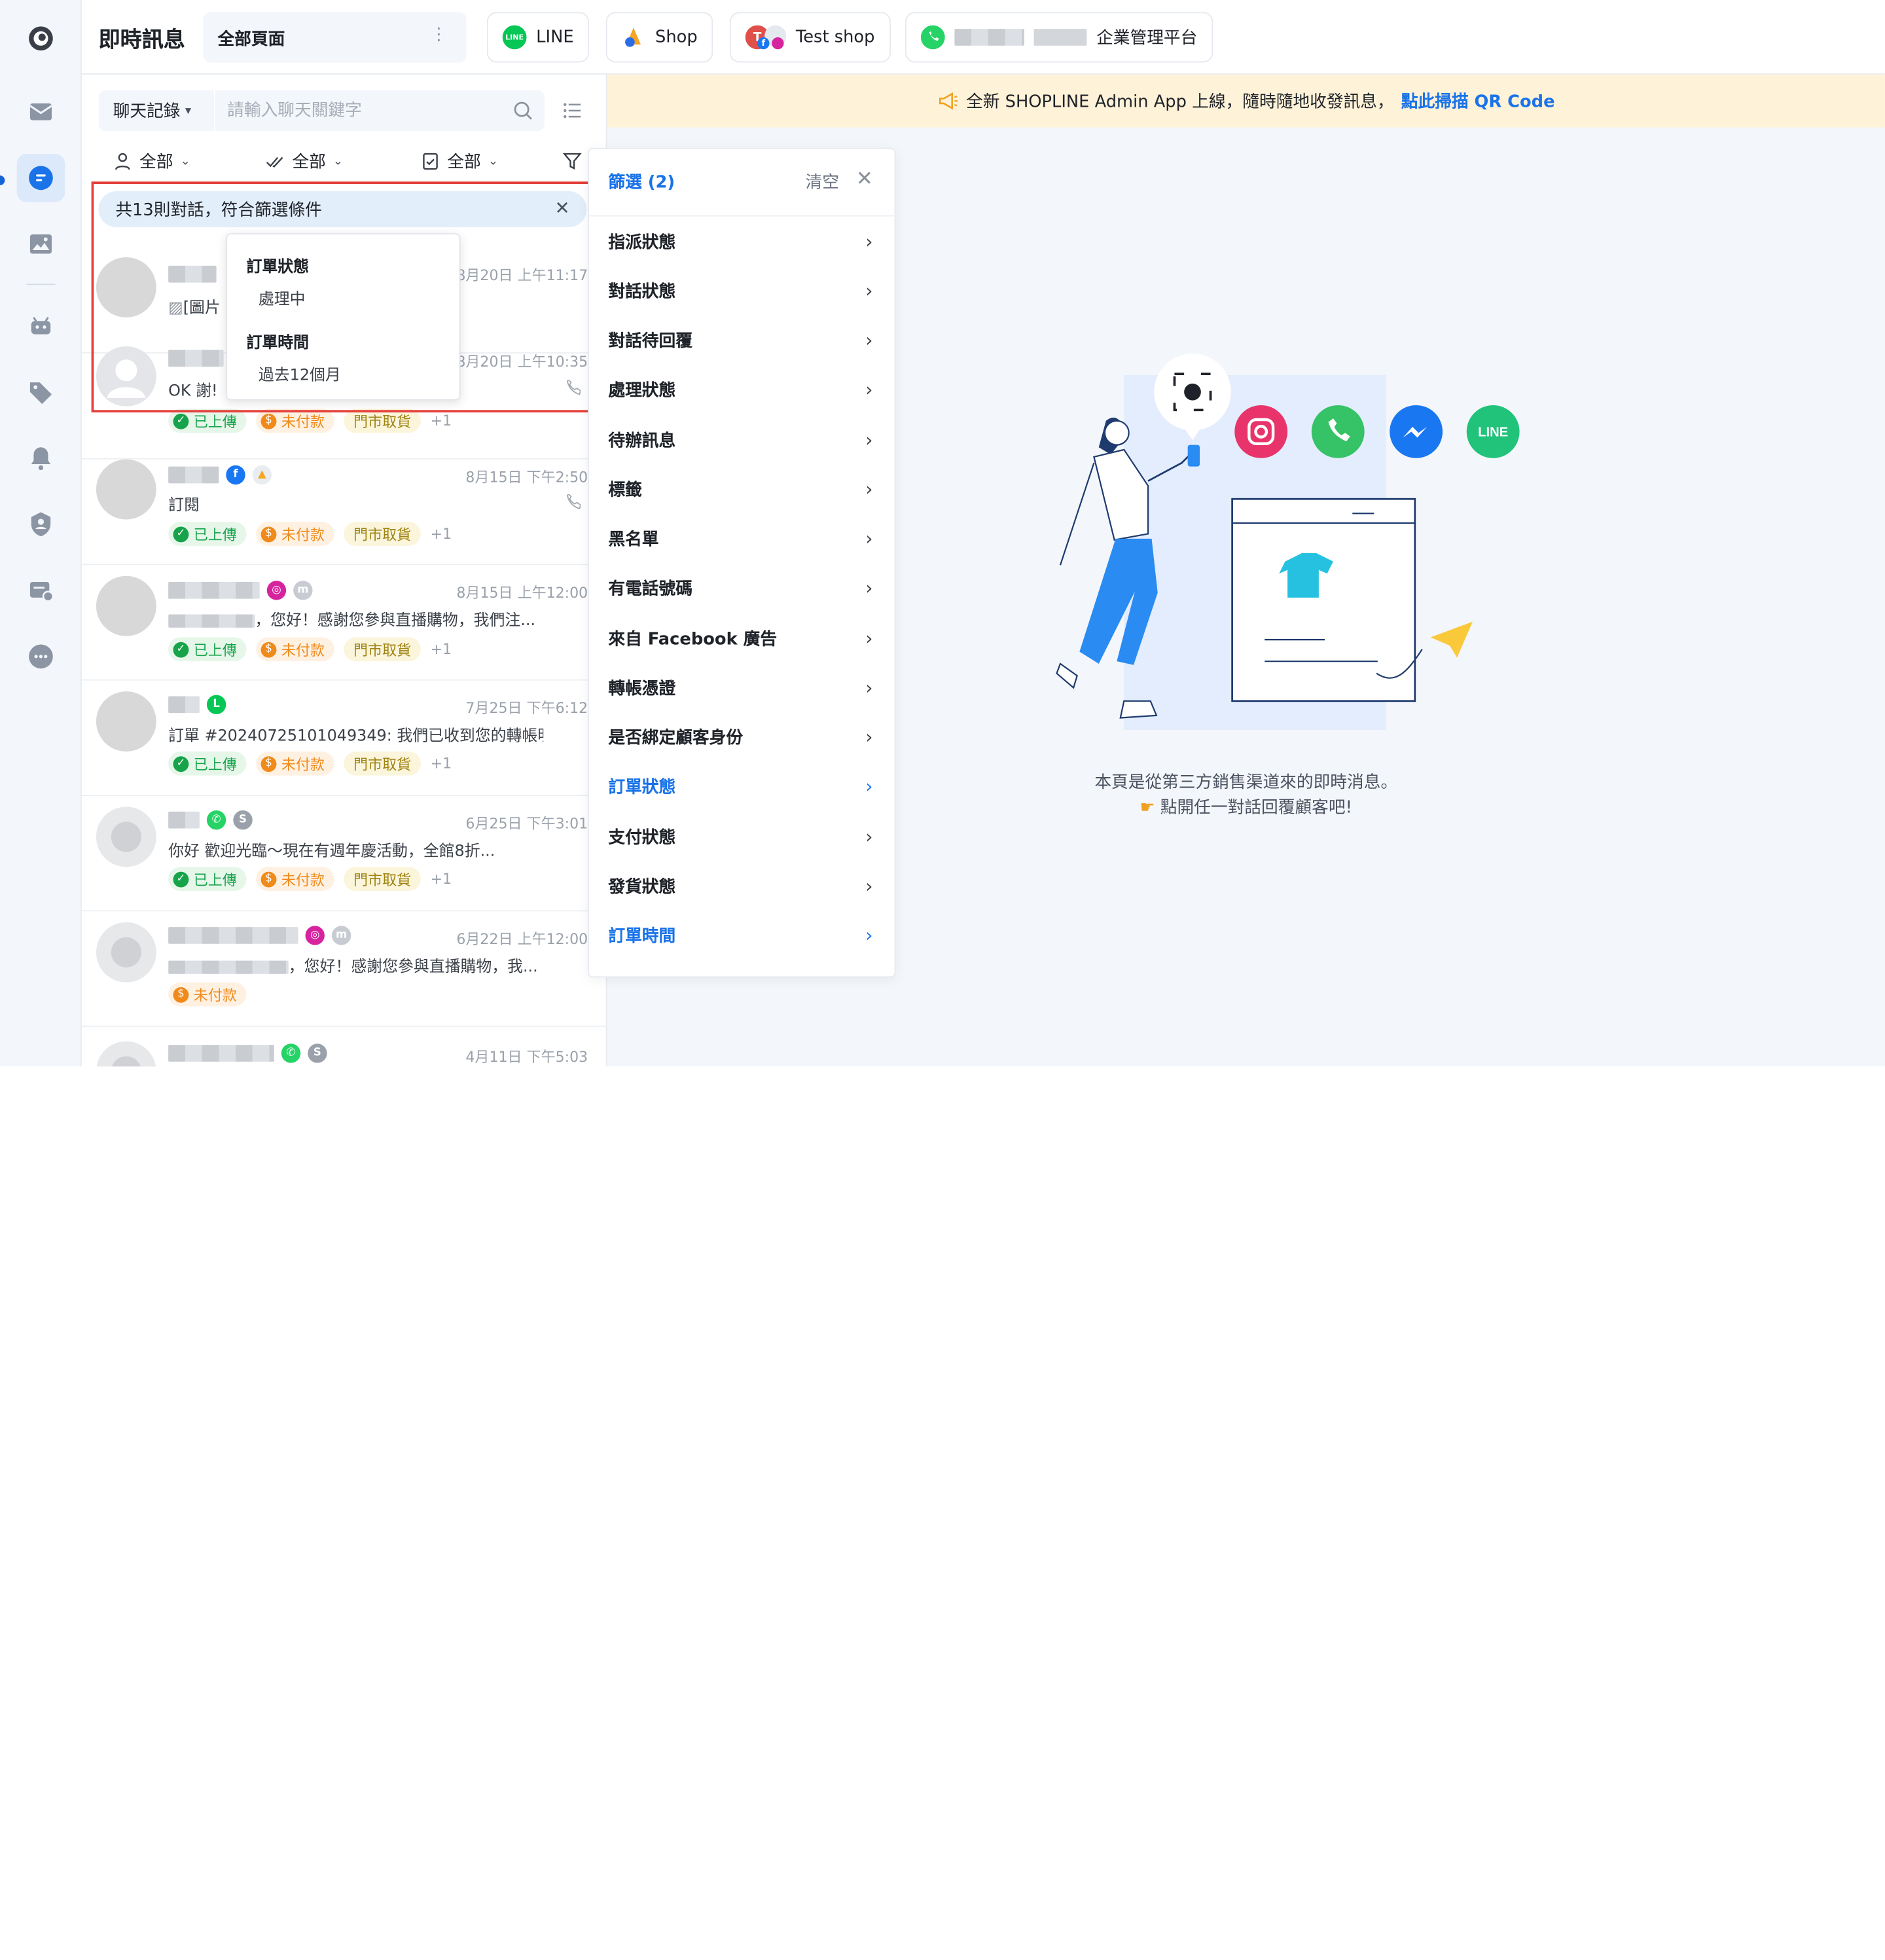 The width and height of the screenshot is (1885, 1960). I want to click on line-icon: LINE, so click(514, 37).